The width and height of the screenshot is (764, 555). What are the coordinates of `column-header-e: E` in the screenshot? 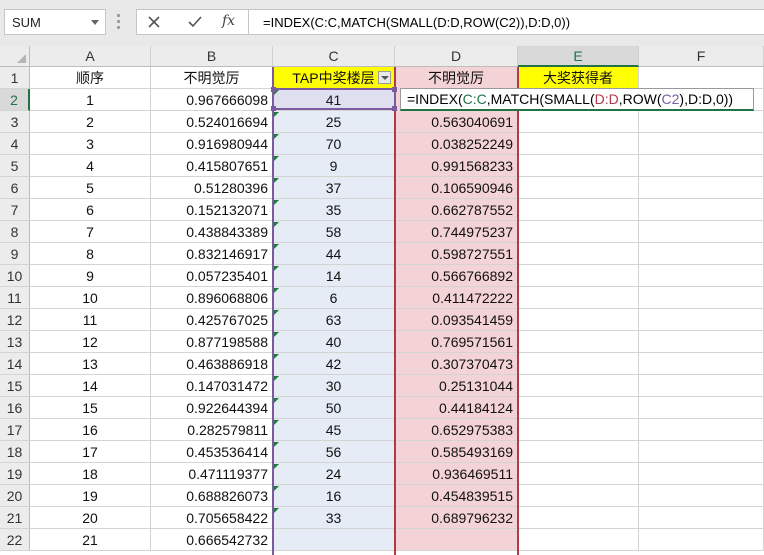 It's located at (578, 56).